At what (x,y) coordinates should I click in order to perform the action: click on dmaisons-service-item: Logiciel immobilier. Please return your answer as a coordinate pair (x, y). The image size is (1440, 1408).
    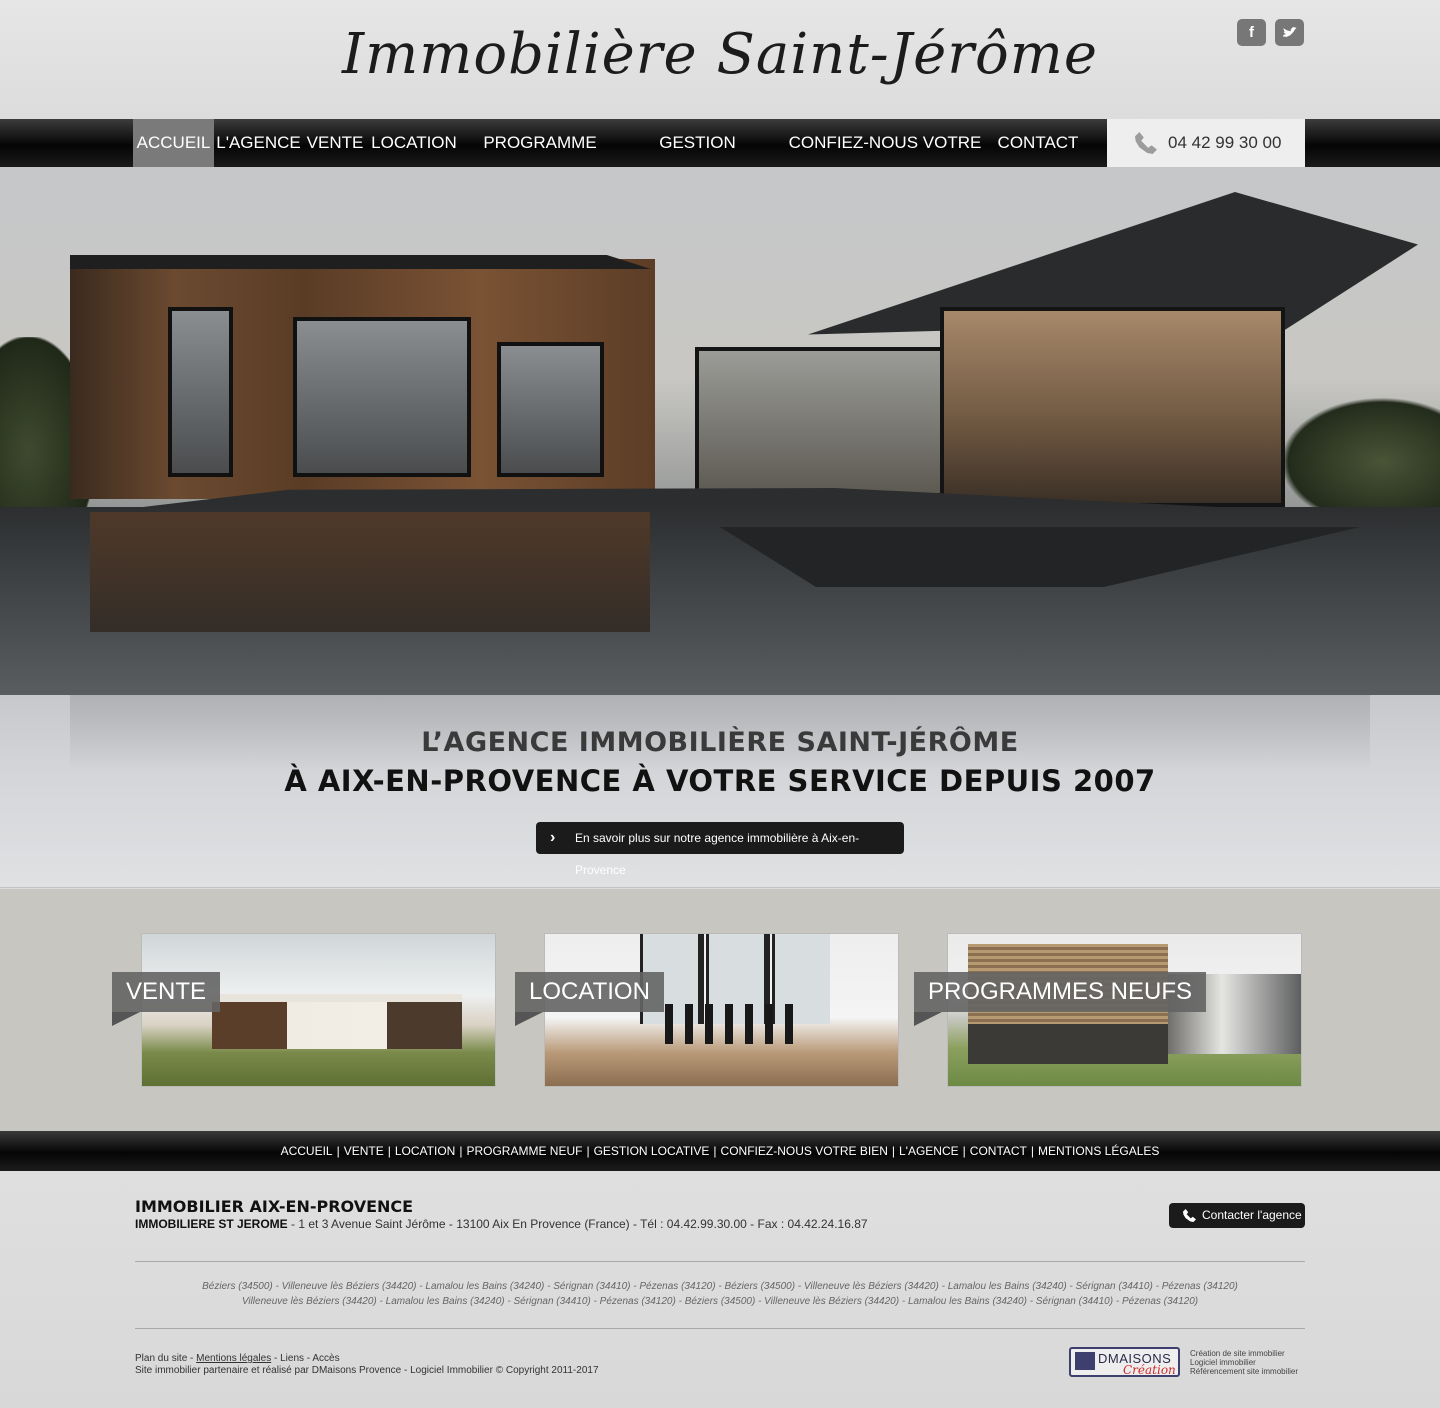
    Looking at the image, I should click on (1223, 1362).